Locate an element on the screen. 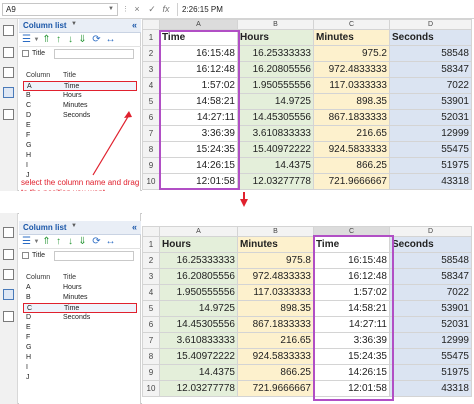  workbook-icon is located at coordinates (8, 30).